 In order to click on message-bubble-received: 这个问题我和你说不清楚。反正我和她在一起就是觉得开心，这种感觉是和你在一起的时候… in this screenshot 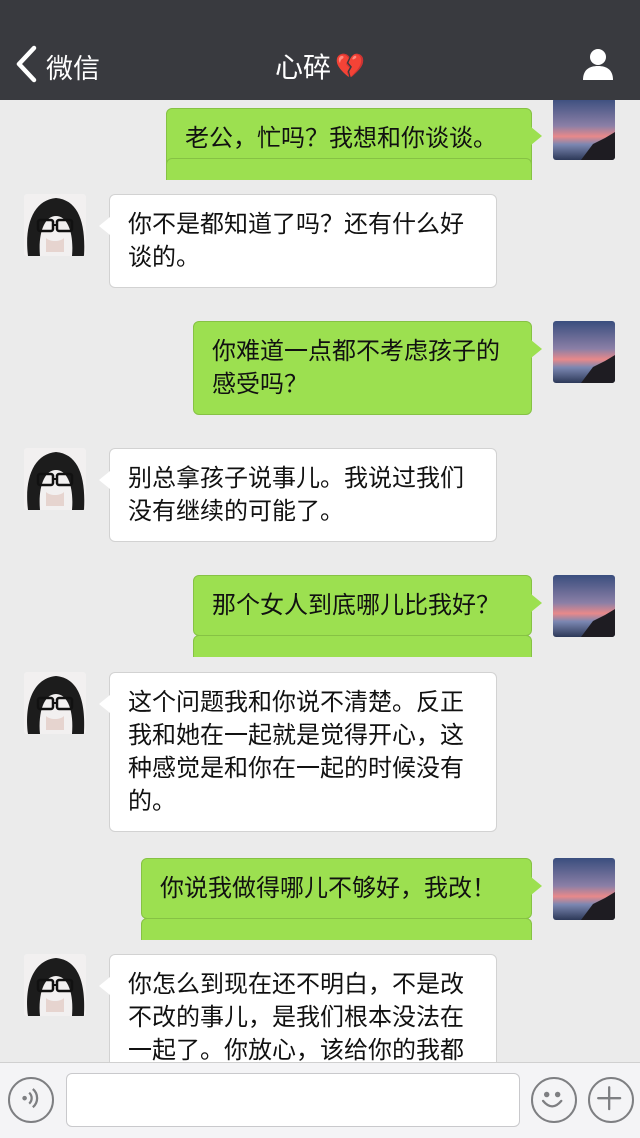, I will do `click(298, 752)`.